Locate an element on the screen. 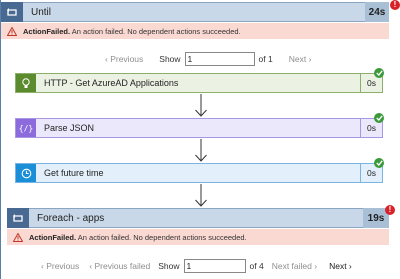 The height and width of the screenshot is (279, 400). clock-icon is located at coordinates (26, 173).